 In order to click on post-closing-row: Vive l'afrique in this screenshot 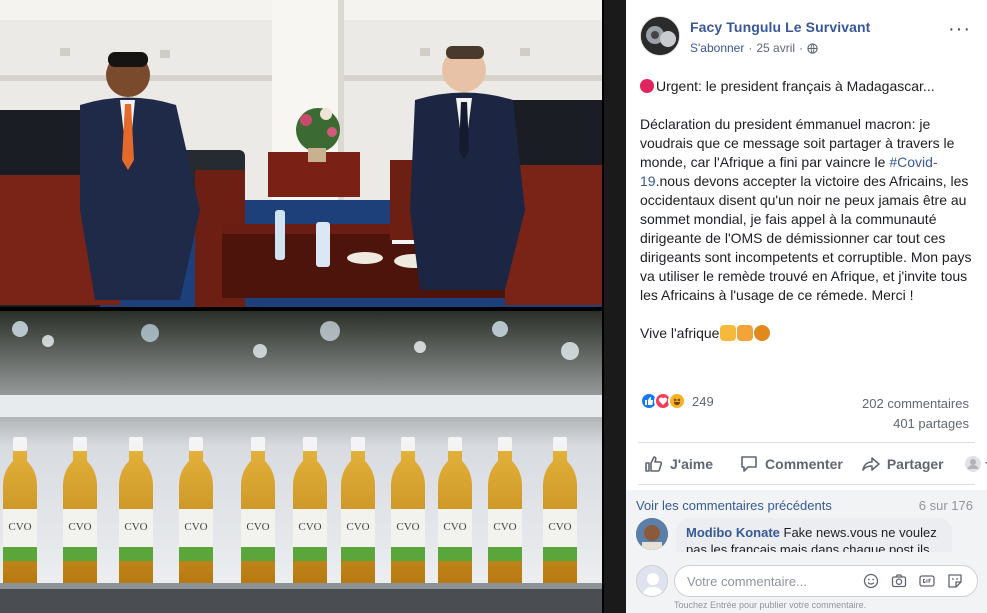, I will do `click(806, 333)`.